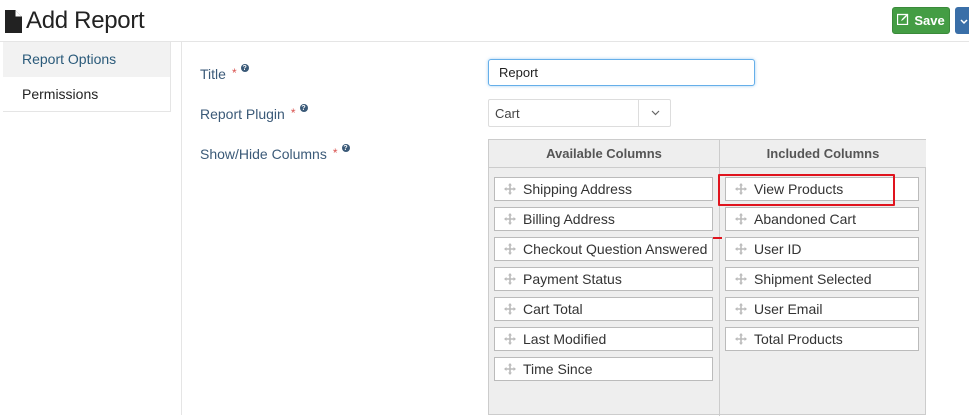  I want to click on title-label-row: Title * ?, so click(224, 73).